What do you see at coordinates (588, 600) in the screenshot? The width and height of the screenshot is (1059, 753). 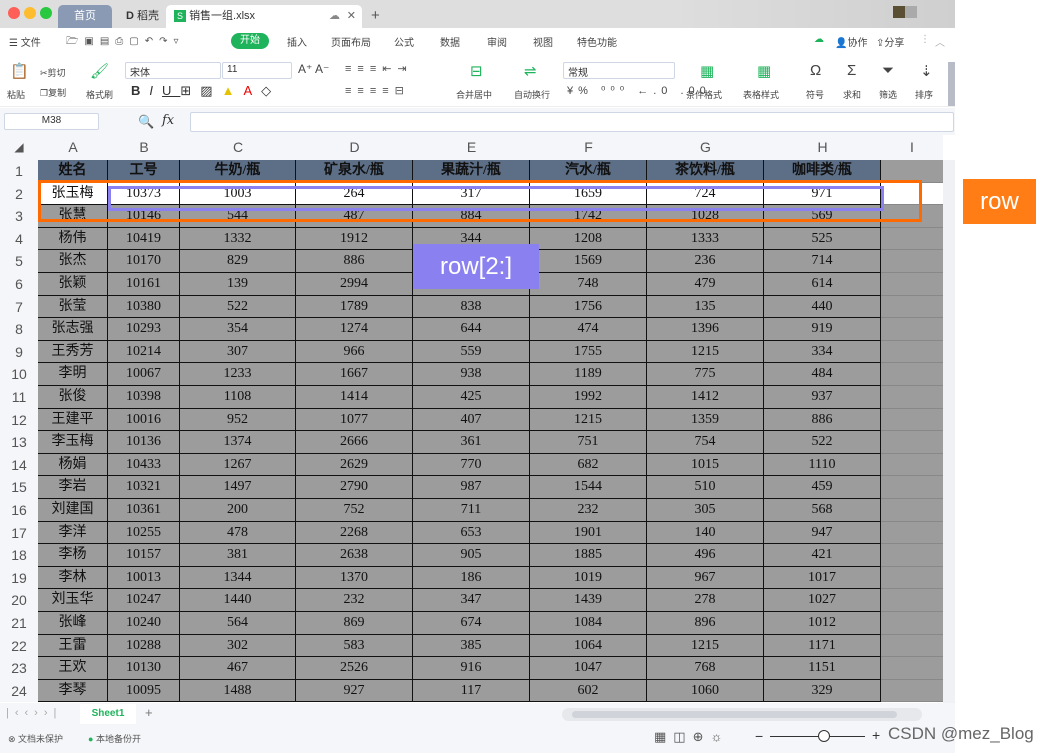 I see `table-cell: 1439` at bounding box center [588, 600].